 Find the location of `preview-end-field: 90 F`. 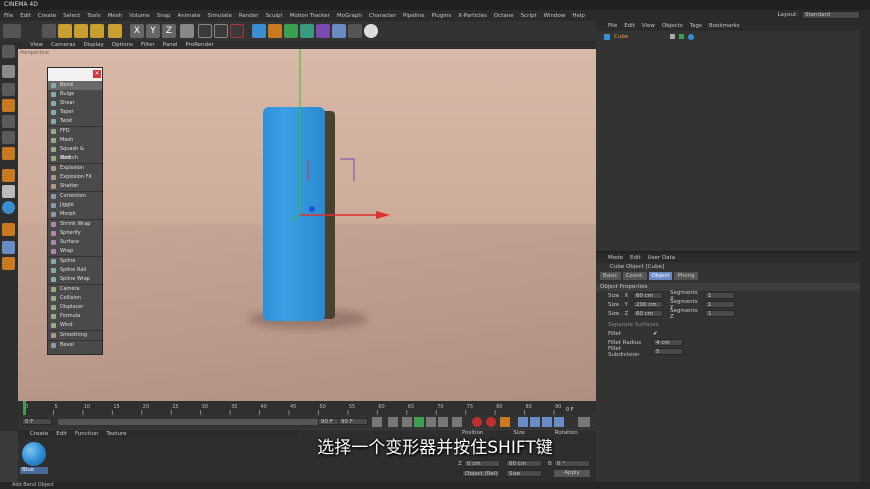

preview-end-field: 90 F is located at coordinates (353, 421).